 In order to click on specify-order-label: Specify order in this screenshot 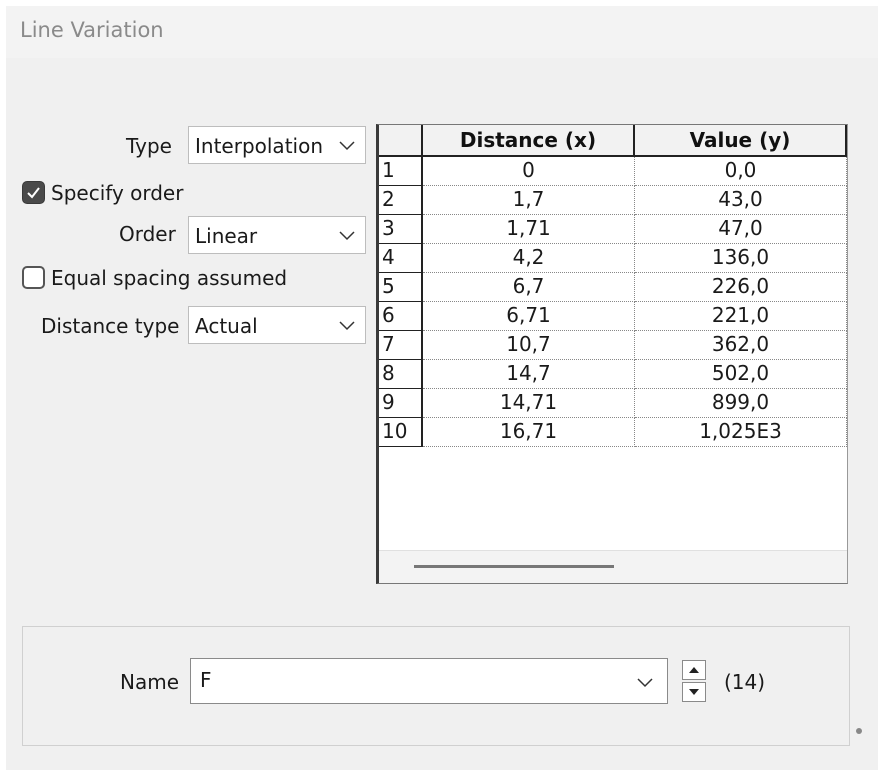, I will do `click(117, 193)`.